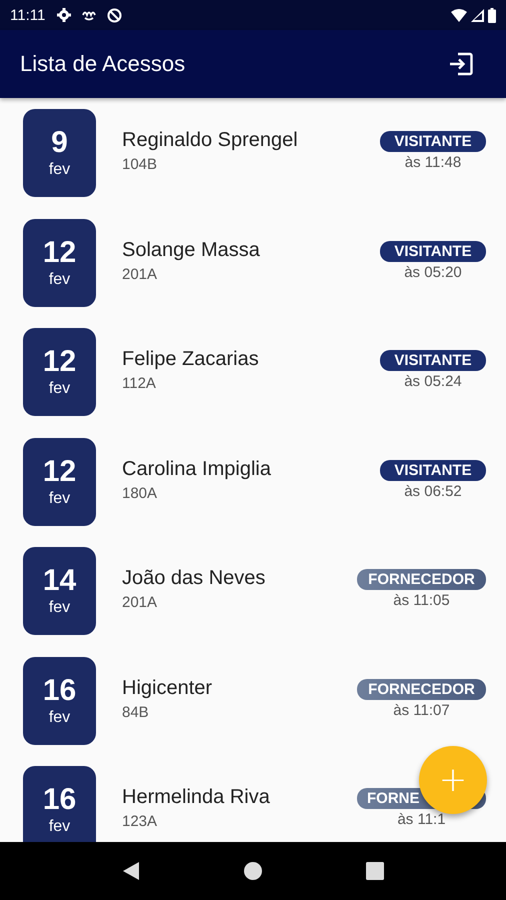 The width and height of the screenshot is (506, 900). I want to click on access-time: às 11:1, so click(421, 819).